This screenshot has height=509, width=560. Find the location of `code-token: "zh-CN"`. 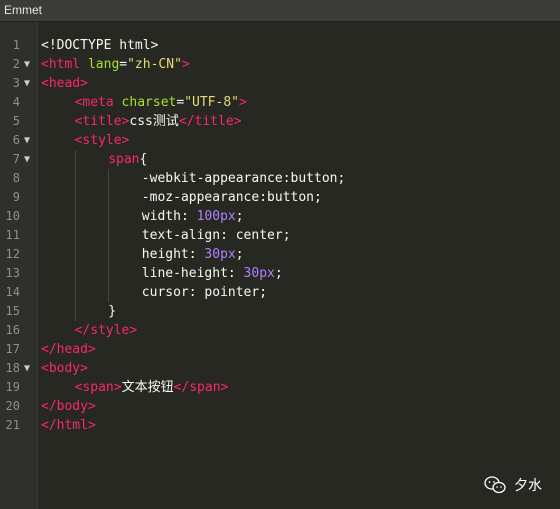

code-token: "zh-CN" is located at coordinates (154, 64).